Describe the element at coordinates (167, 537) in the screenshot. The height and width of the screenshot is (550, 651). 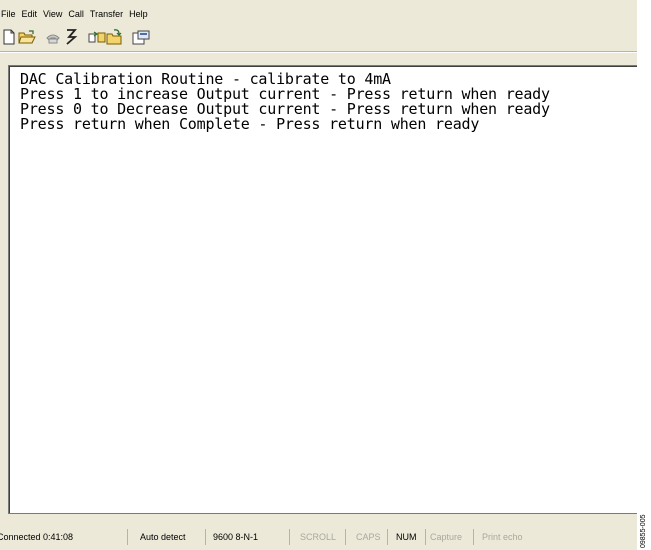
I see `status-auto-detect: Auto detect` at that location.